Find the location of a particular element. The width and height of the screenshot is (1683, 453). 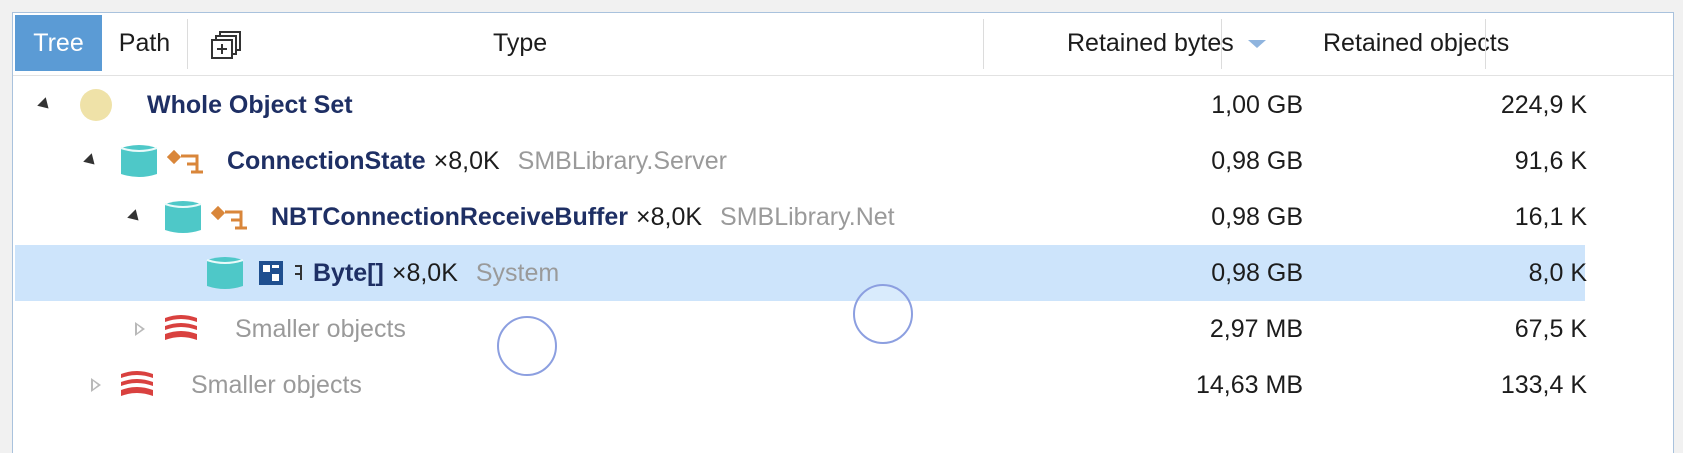

row-name: ConnectionState is located at coordinates (326, 160).